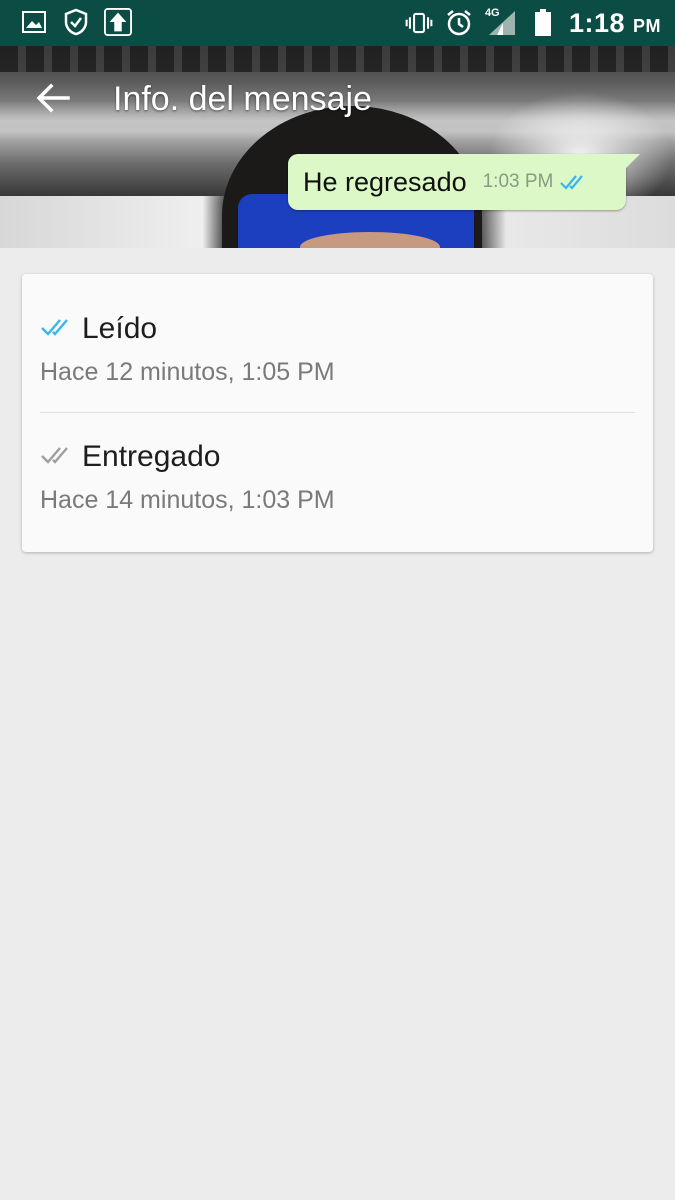 Image resolution: width=675 pixels, height=1200 pixels. What do you see at coordinates (57, 457) in the screenshot?
I see `double-check-delivered-icon` at bounding box center [57, 457].